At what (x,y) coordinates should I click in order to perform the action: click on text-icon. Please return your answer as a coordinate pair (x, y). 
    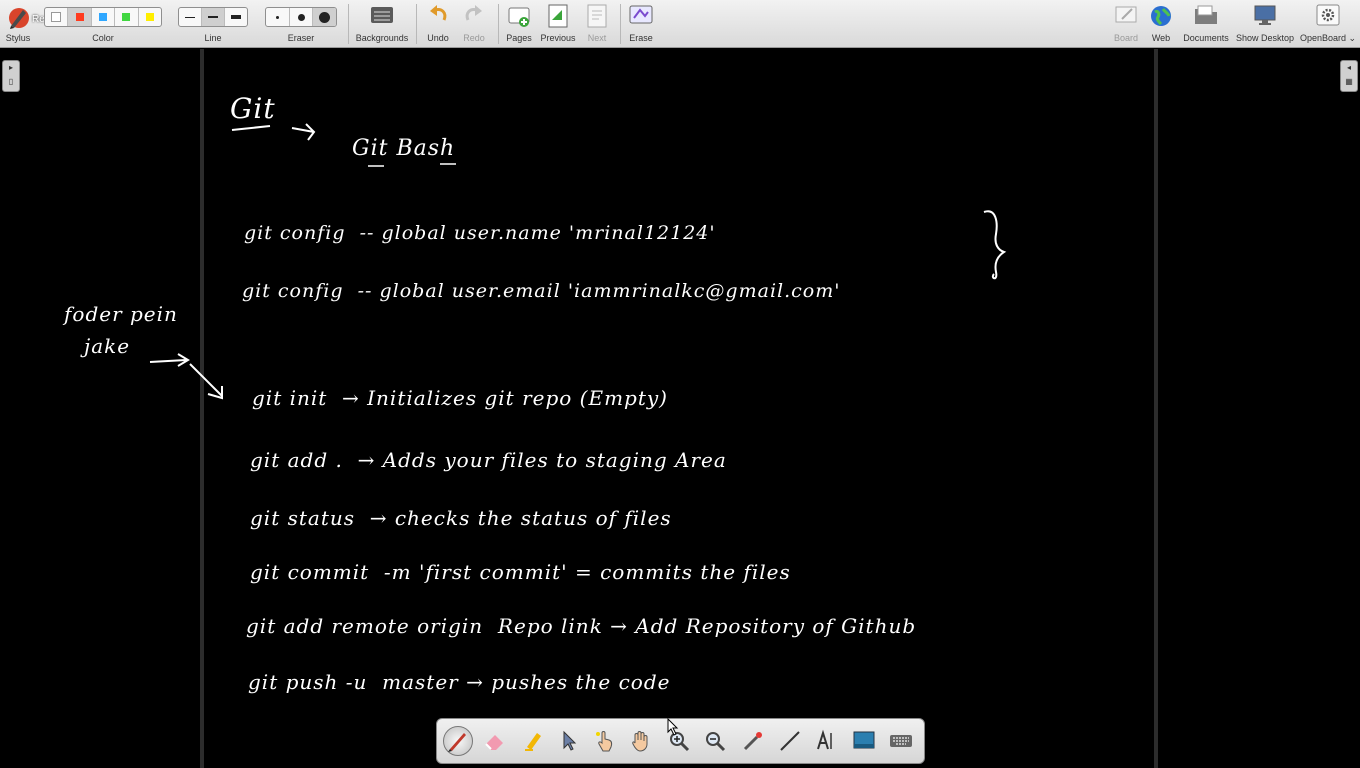
    Looking at the image, I should click on (824, 739).